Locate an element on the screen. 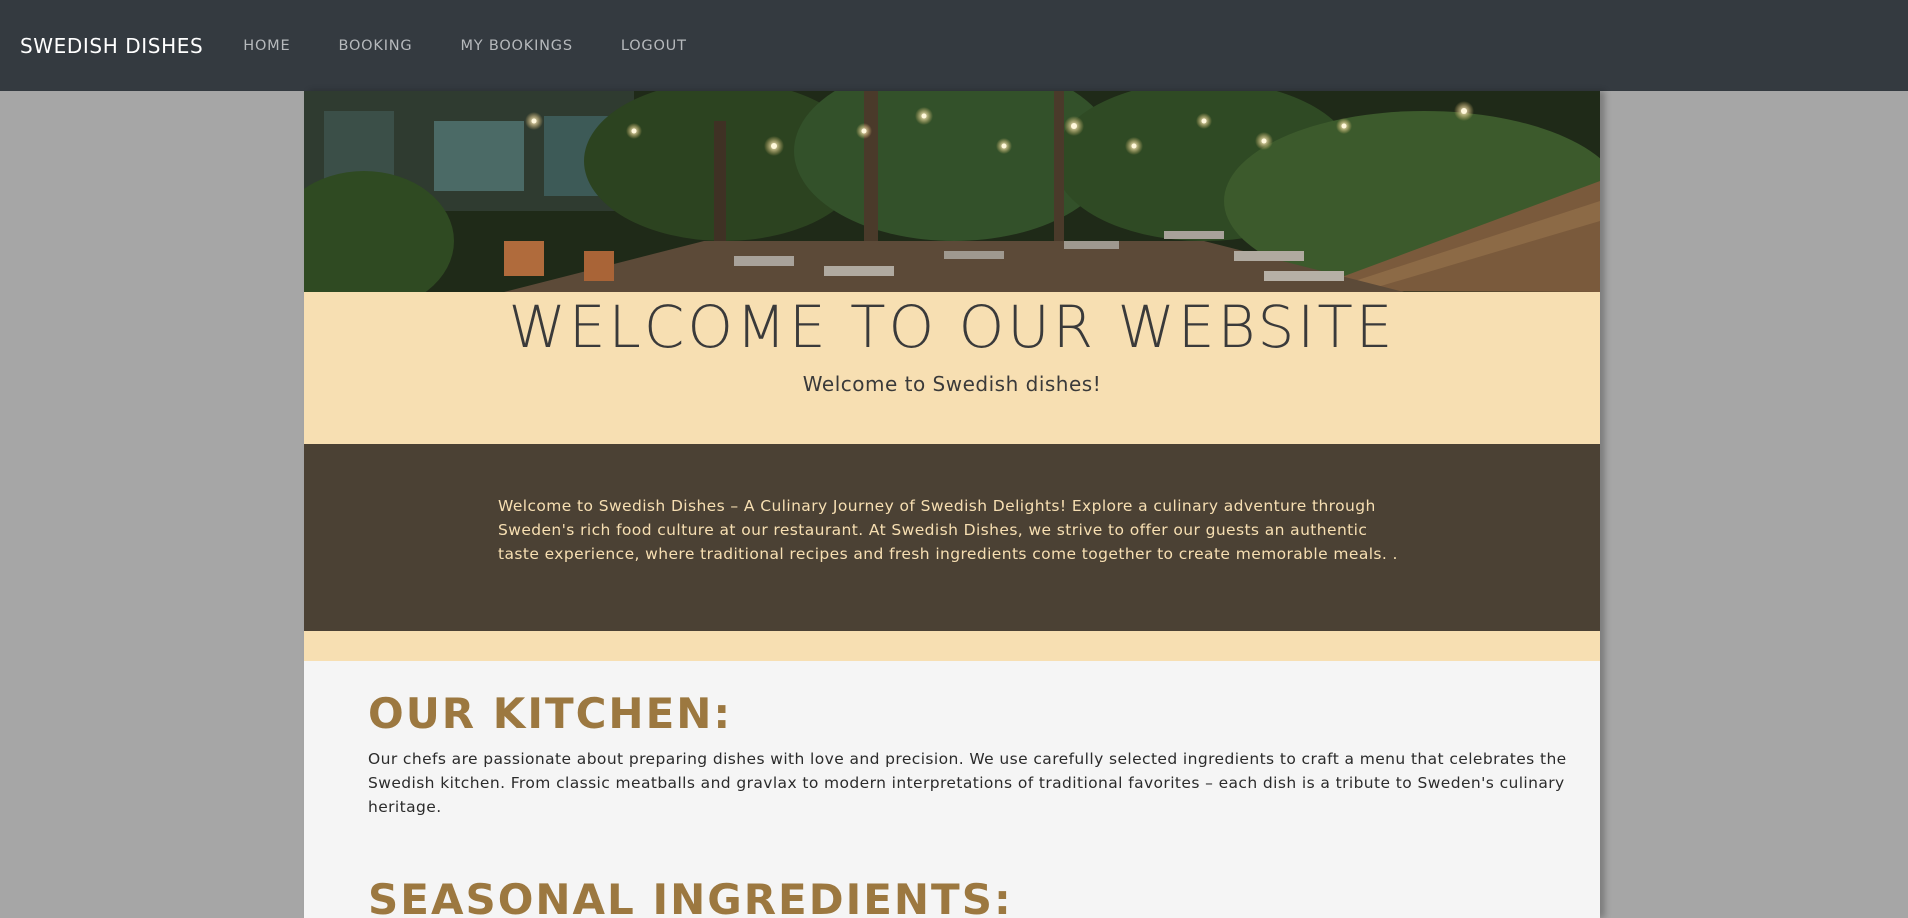 The height and width of the screenshot is (918, 1908). nav-links: HOME BOOKING MY BOOKINGS LOGOUT is located at coordinates (488, 46).